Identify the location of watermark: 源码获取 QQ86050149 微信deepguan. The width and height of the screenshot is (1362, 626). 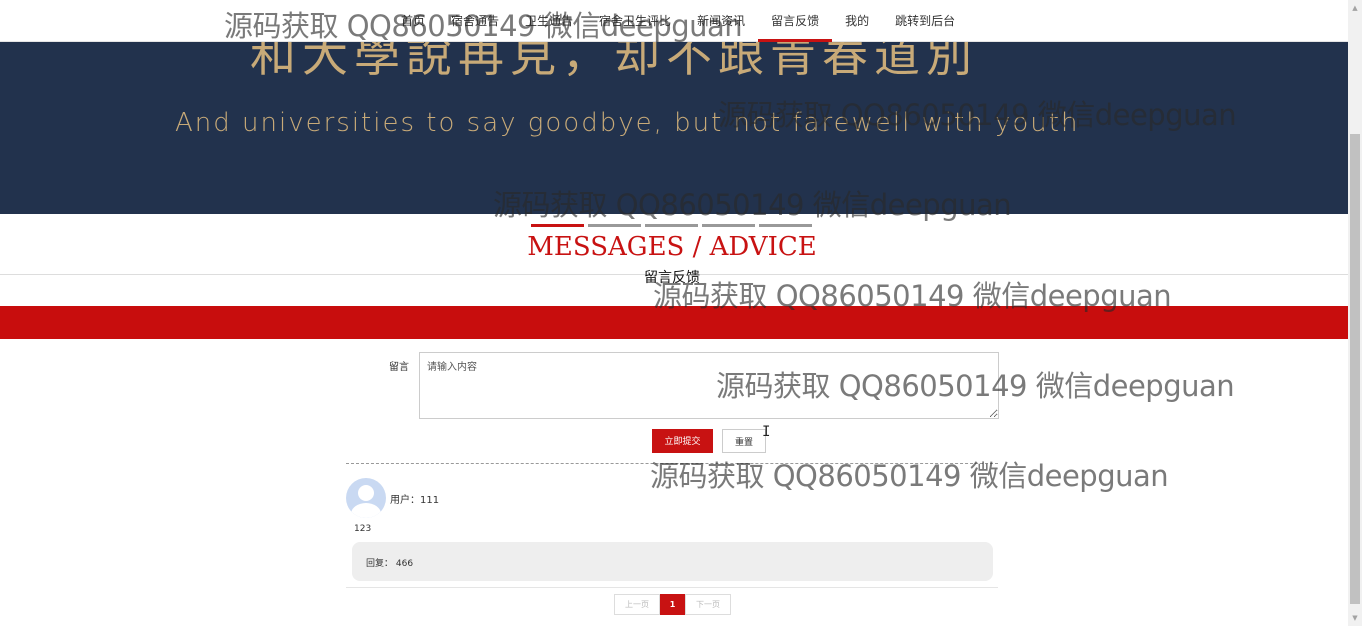
(909, 476).